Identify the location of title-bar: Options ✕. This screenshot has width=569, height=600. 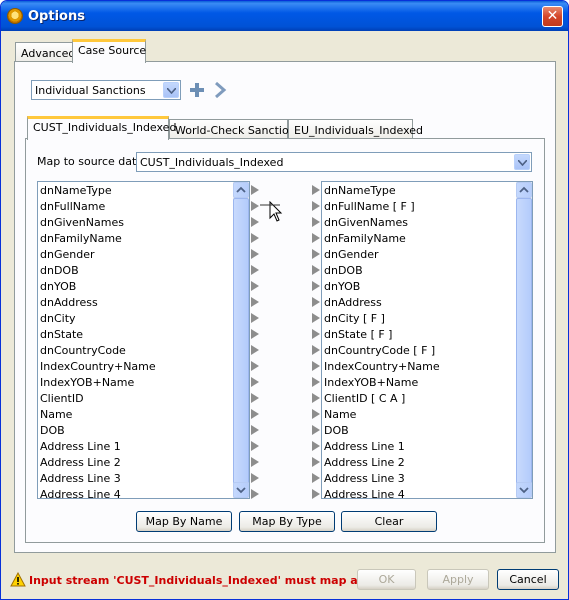
(284, 16).